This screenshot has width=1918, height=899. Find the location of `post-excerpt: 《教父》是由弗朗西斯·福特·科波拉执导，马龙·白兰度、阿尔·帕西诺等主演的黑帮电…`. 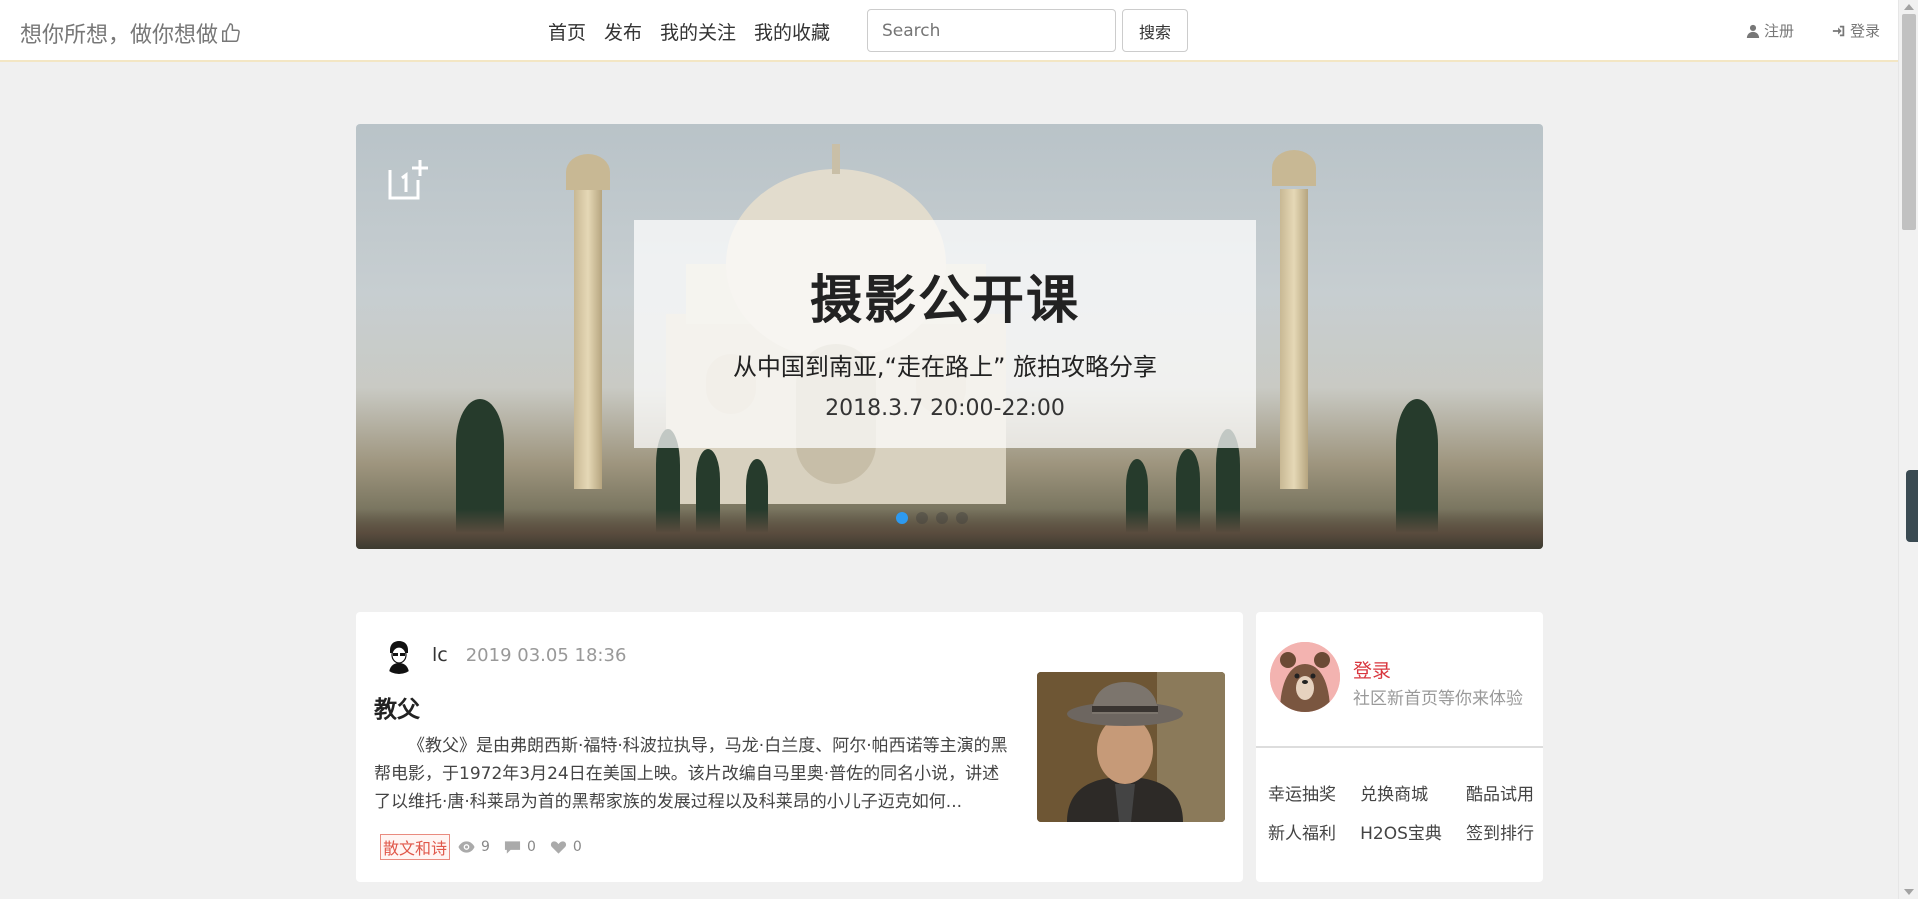

post-excerpt: 《教父》是由弗朗西斯·福特·科波拉执导，马龙·白兰度、阿尔·帕西诺等主演的黑帮电… is located at coordinates (694, 774).